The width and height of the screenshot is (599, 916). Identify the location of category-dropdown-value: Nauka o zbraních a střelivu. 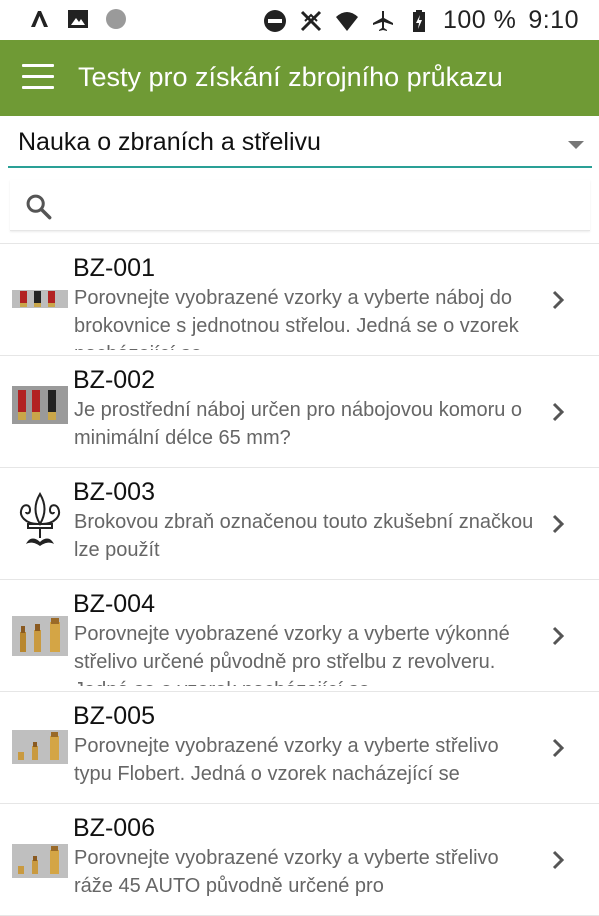
(169, 142).